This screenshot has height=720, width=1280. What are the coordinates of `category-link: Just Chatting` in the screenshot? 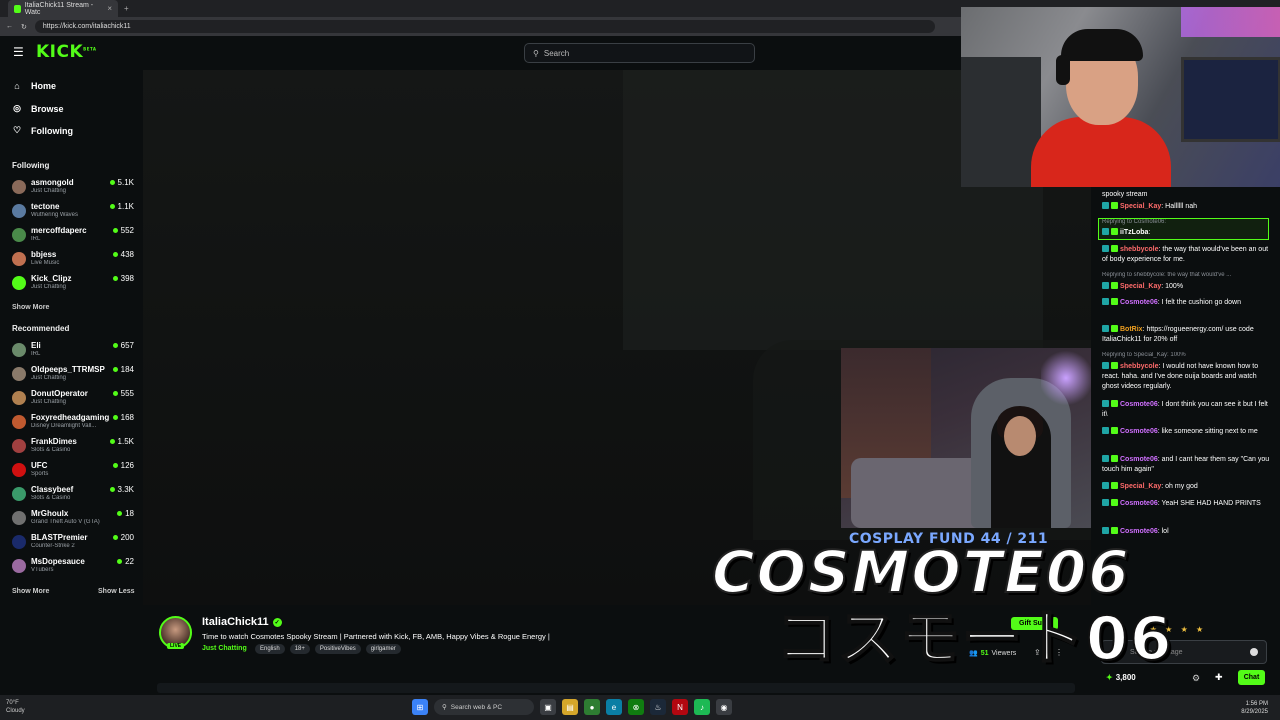 It's located at (224, 648).